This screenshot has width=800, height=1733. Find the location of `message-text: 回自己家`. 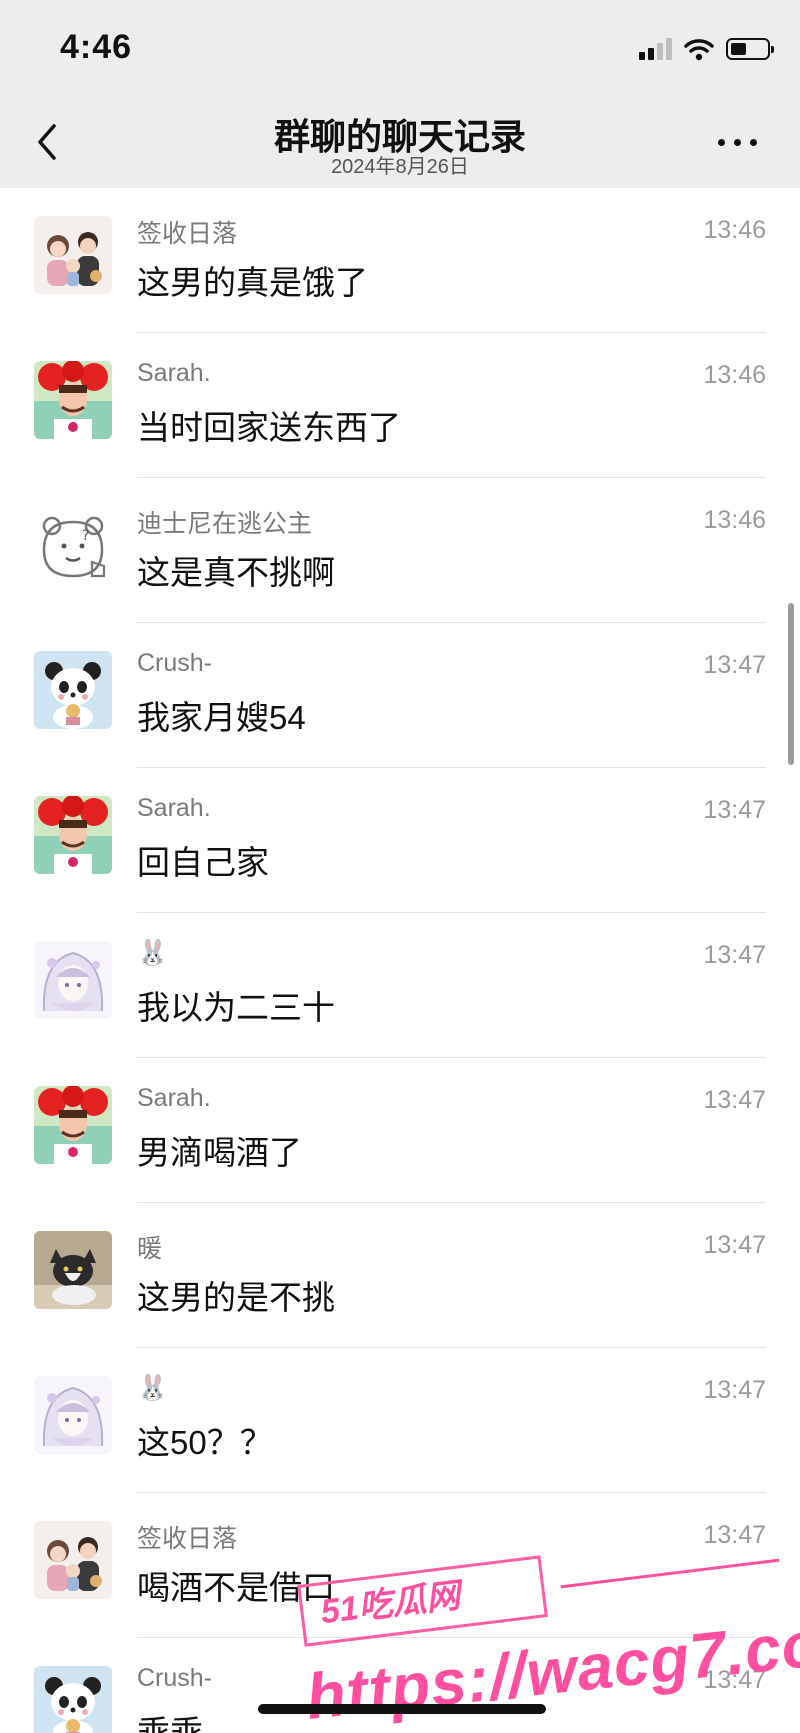

message-text: 回自己家 is located at coordinates (203, 862).